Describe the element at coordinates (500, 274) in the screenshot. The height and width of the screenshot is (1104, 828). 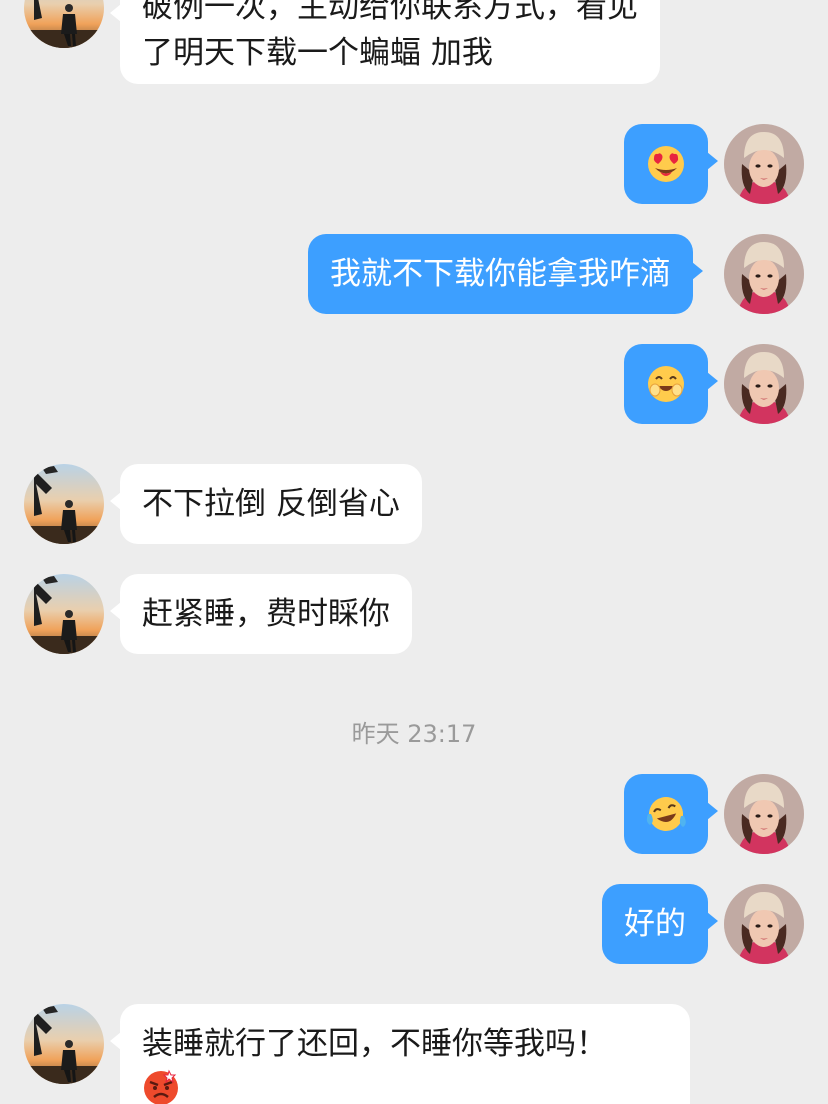
I see `message-text: 我就不下载你能拿我咋滴` at that location.